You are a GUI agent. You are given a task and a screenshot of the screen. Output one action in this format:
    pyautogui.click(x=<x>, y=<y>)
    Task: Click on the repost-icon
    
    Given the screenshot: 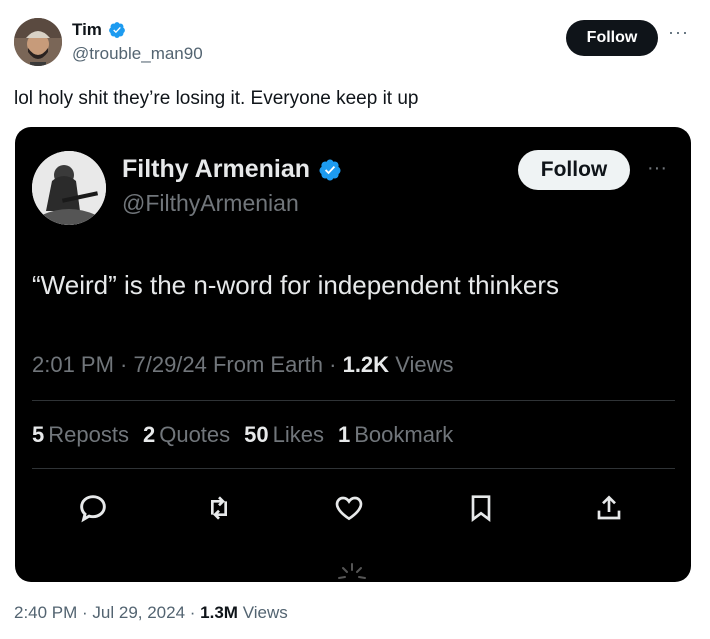 What is the action you would take?
    pyautogui.click(x=219, y=508)
    